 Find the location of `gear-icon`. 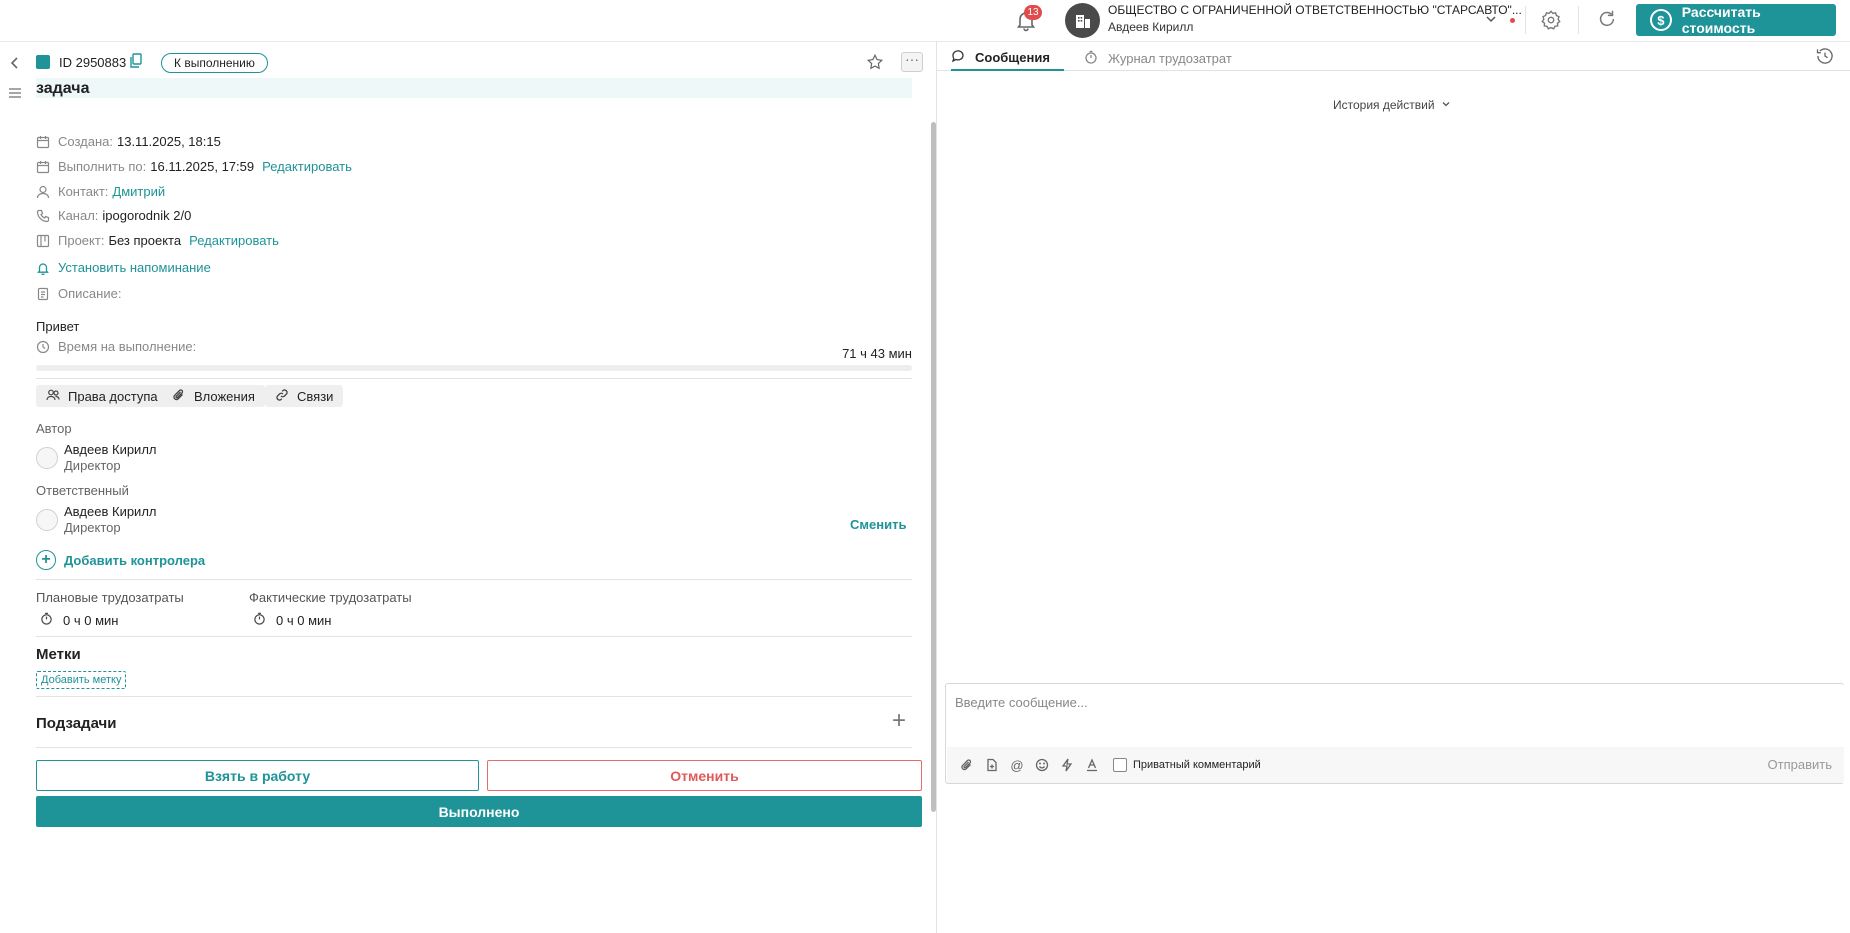

gear-icon is located at coordinates (1551, 21).